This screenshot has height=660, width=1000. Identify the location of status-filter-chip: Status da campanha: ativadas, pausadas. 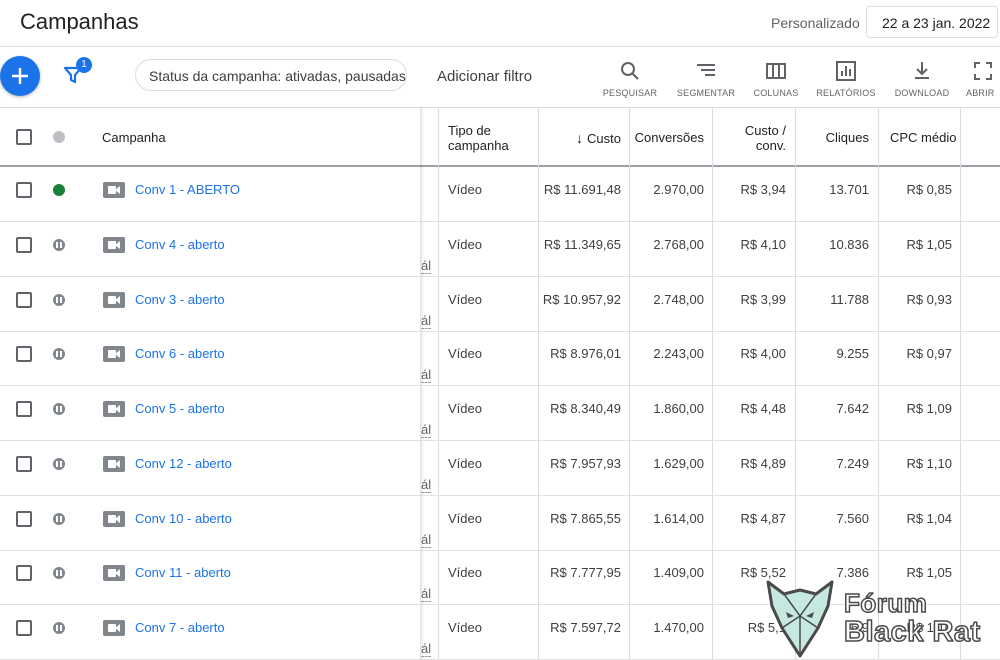
(271, 75).